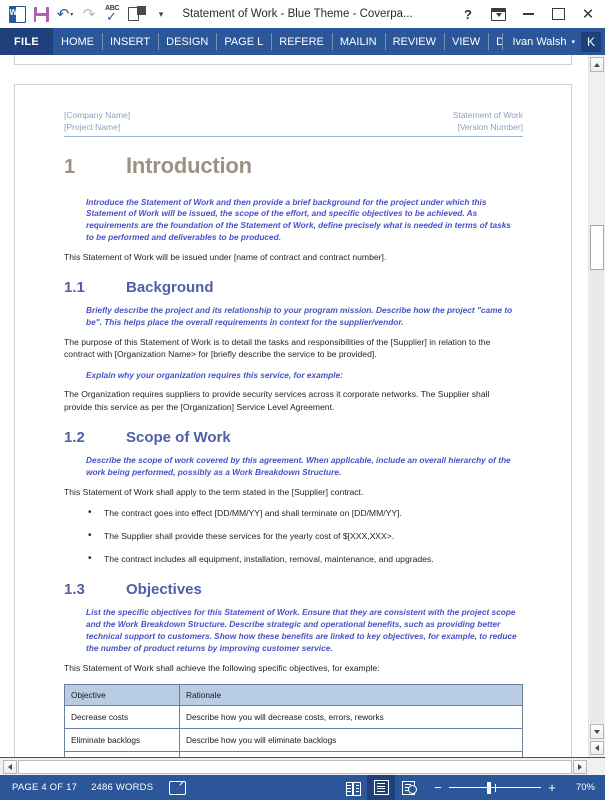  What do you see at coordinates (489, 787) in the screenshot?
I see `zoom-slider-thumb` at bounding box center [489, 787].